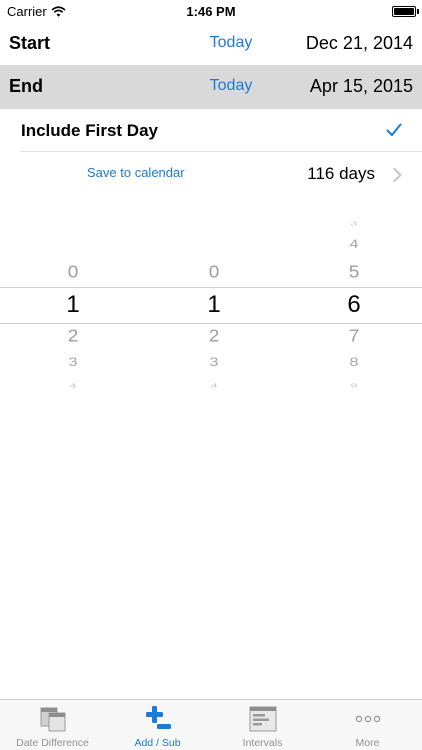 Image resolution: width=422 pixels, height=750 pixels. What do you see at coordinates (89, 130) in the screenshot?
I see `include-first-day-label: Include First Day` at bounding box center [89, 130].